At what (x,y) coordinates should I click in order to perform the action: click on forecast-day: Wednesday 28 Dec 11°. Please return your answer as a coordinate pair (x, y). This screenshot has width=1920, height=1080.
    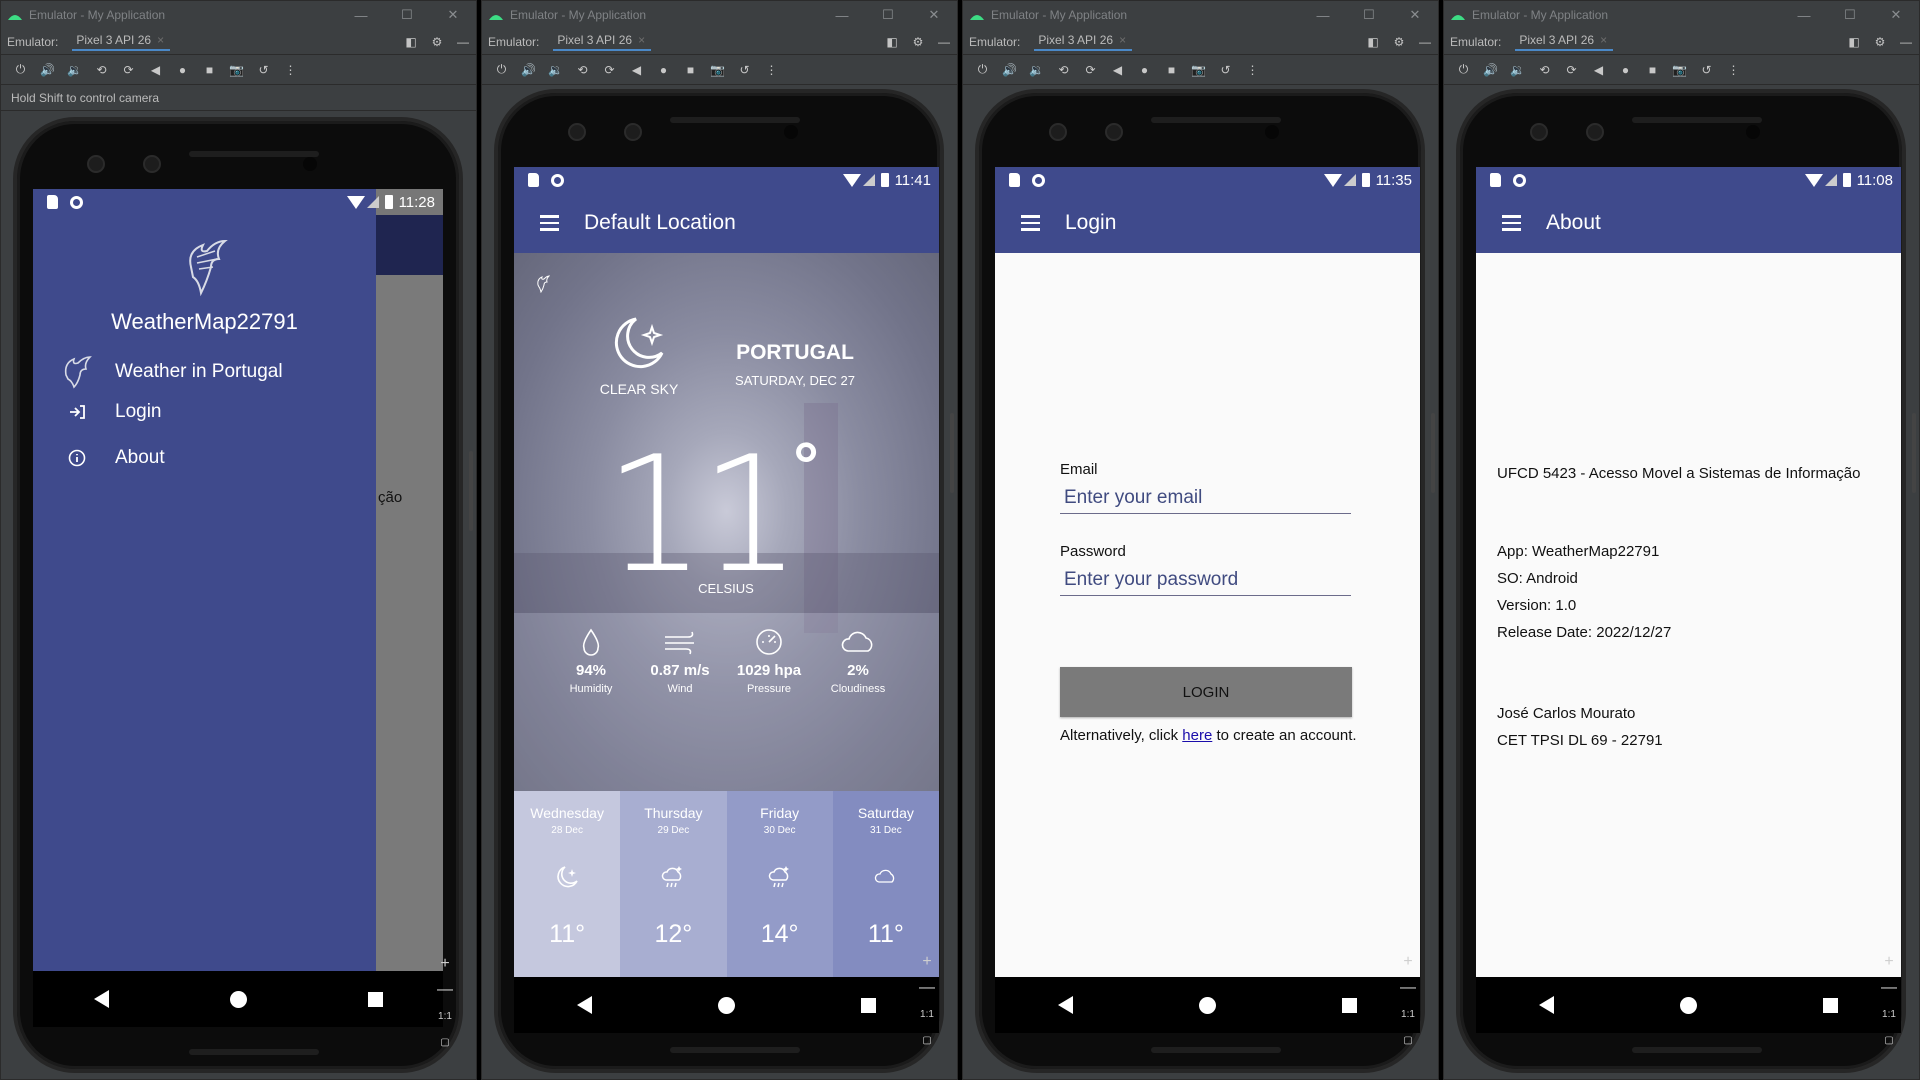
    Looking at the image, I should click on (567, 884).